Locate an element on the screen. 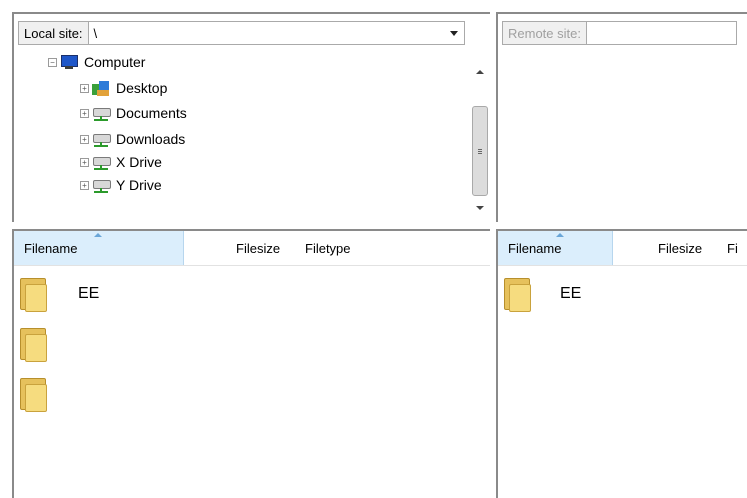  tree-item-computer: − Computer is located at coordinates (96, 62).